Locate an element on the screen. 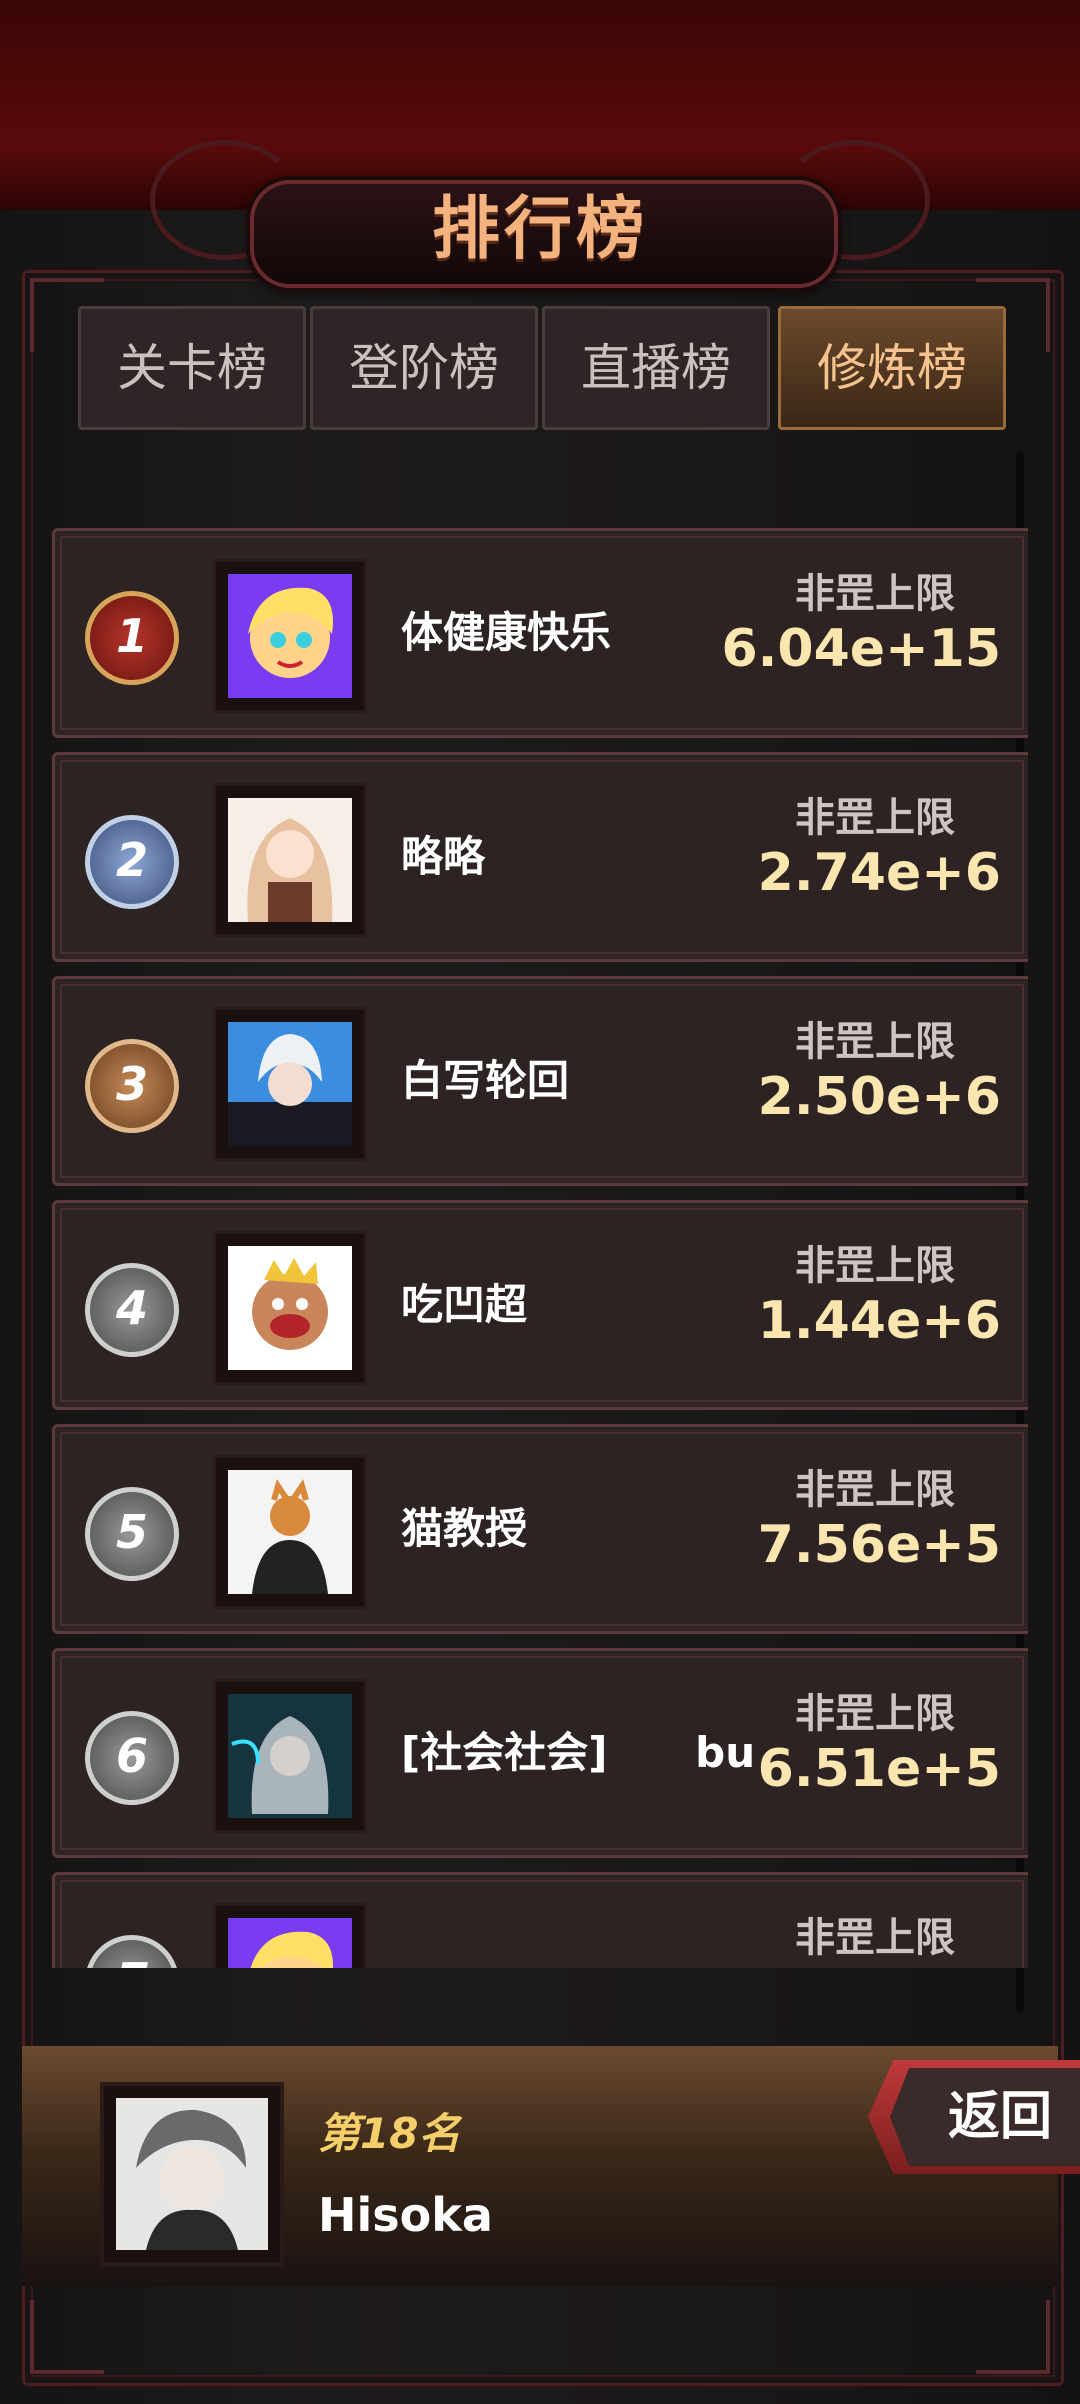  ranking-row: 4 吃凹超 非罡上限 1.44e+6 is located at coordinates (540, 1305).